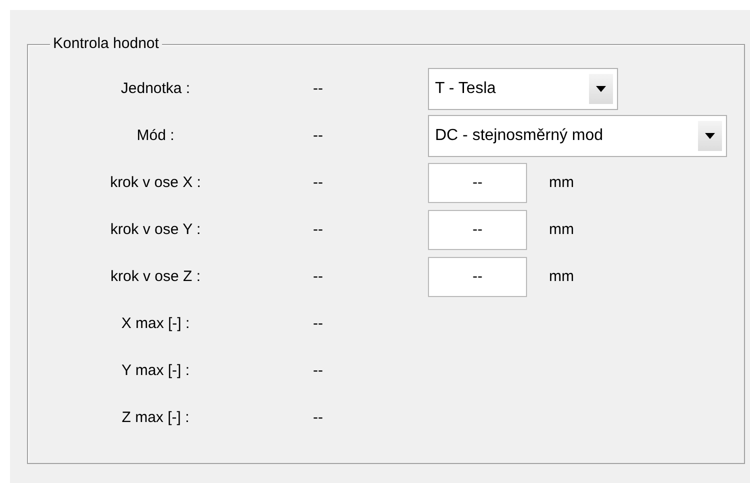 The width and height of the screenshot is (750, 483). Describe the element at coordinates (577, 135) in the screenshot. I see `dropdown: DC - stejnosměrný mod` at that location.